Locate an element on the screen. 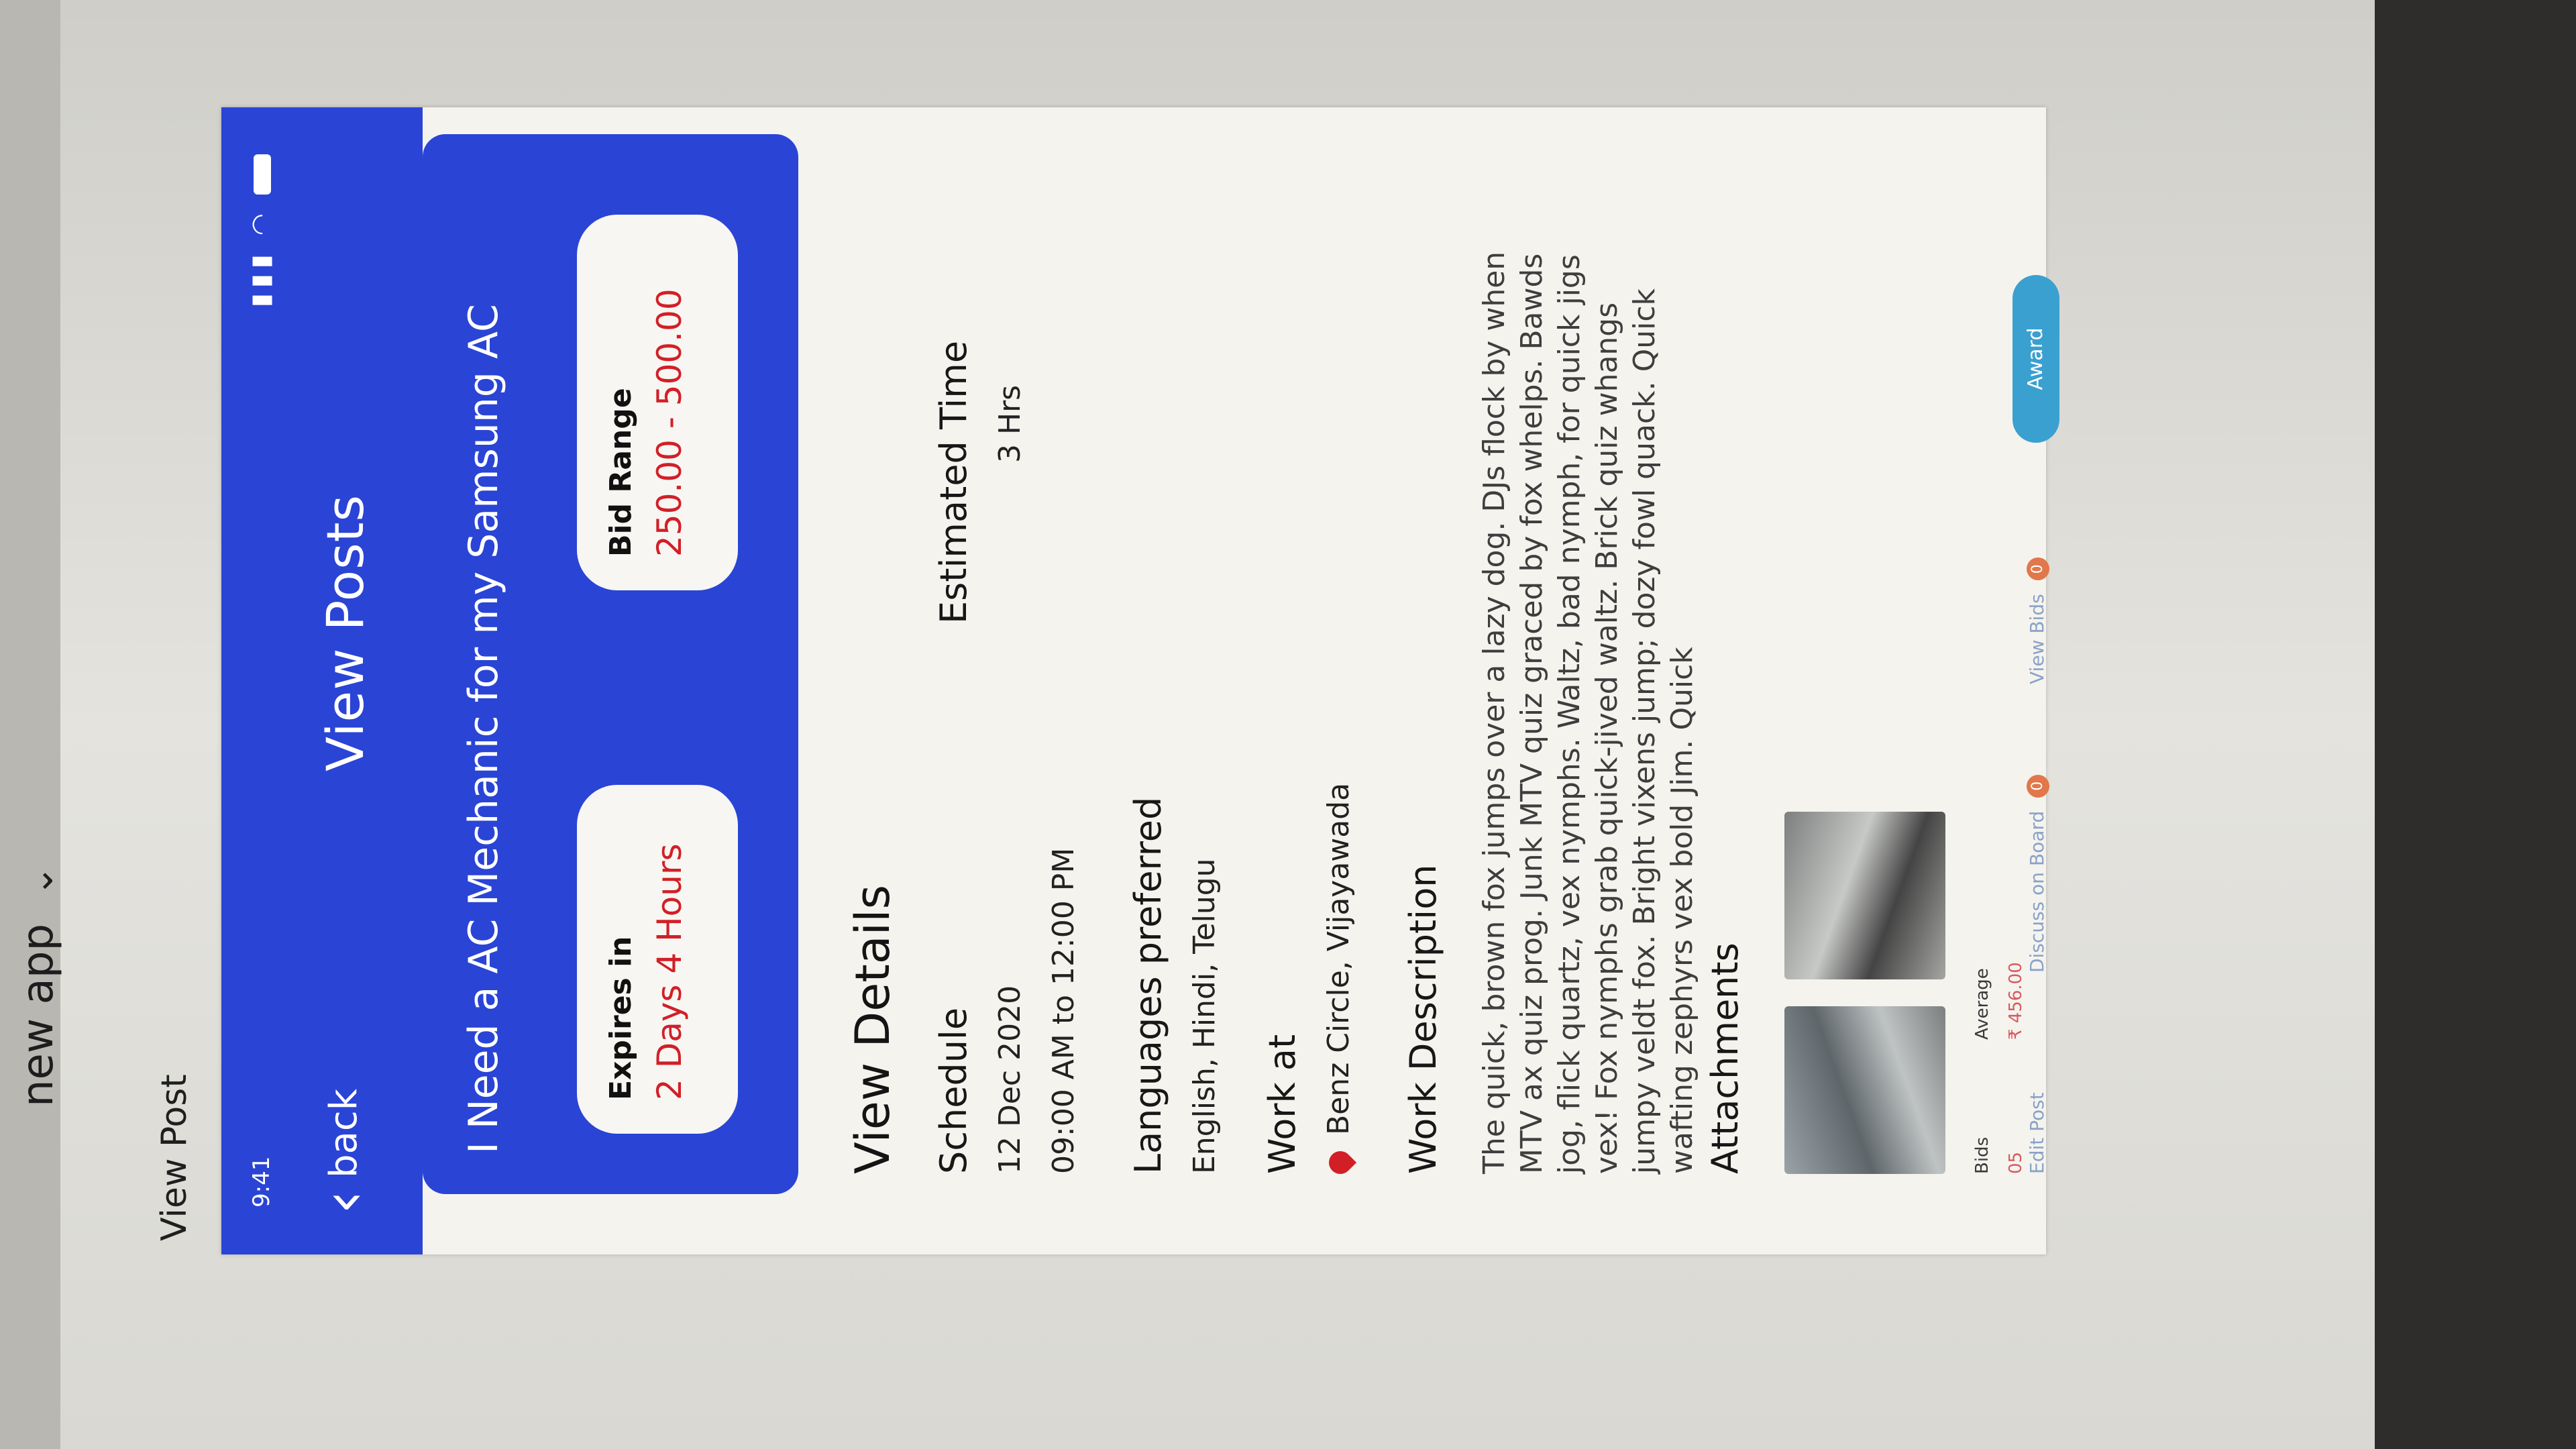  work-at-row: Benz Circle, Vijayawada is located at coordinates (1339, 980).